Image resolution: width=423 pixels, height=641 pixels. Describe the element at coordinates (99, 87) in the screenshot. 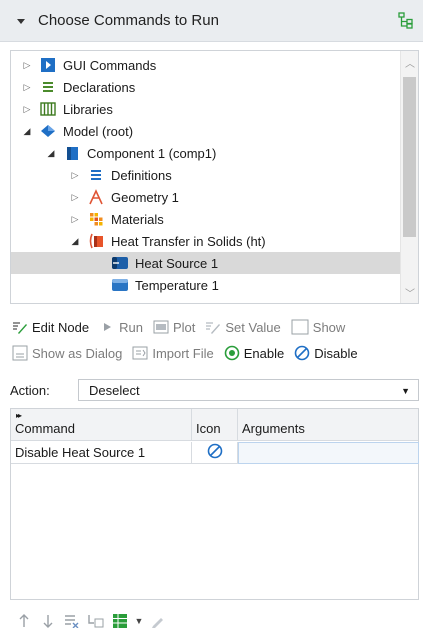

I see `tree-item-label: Declarations` at that location.